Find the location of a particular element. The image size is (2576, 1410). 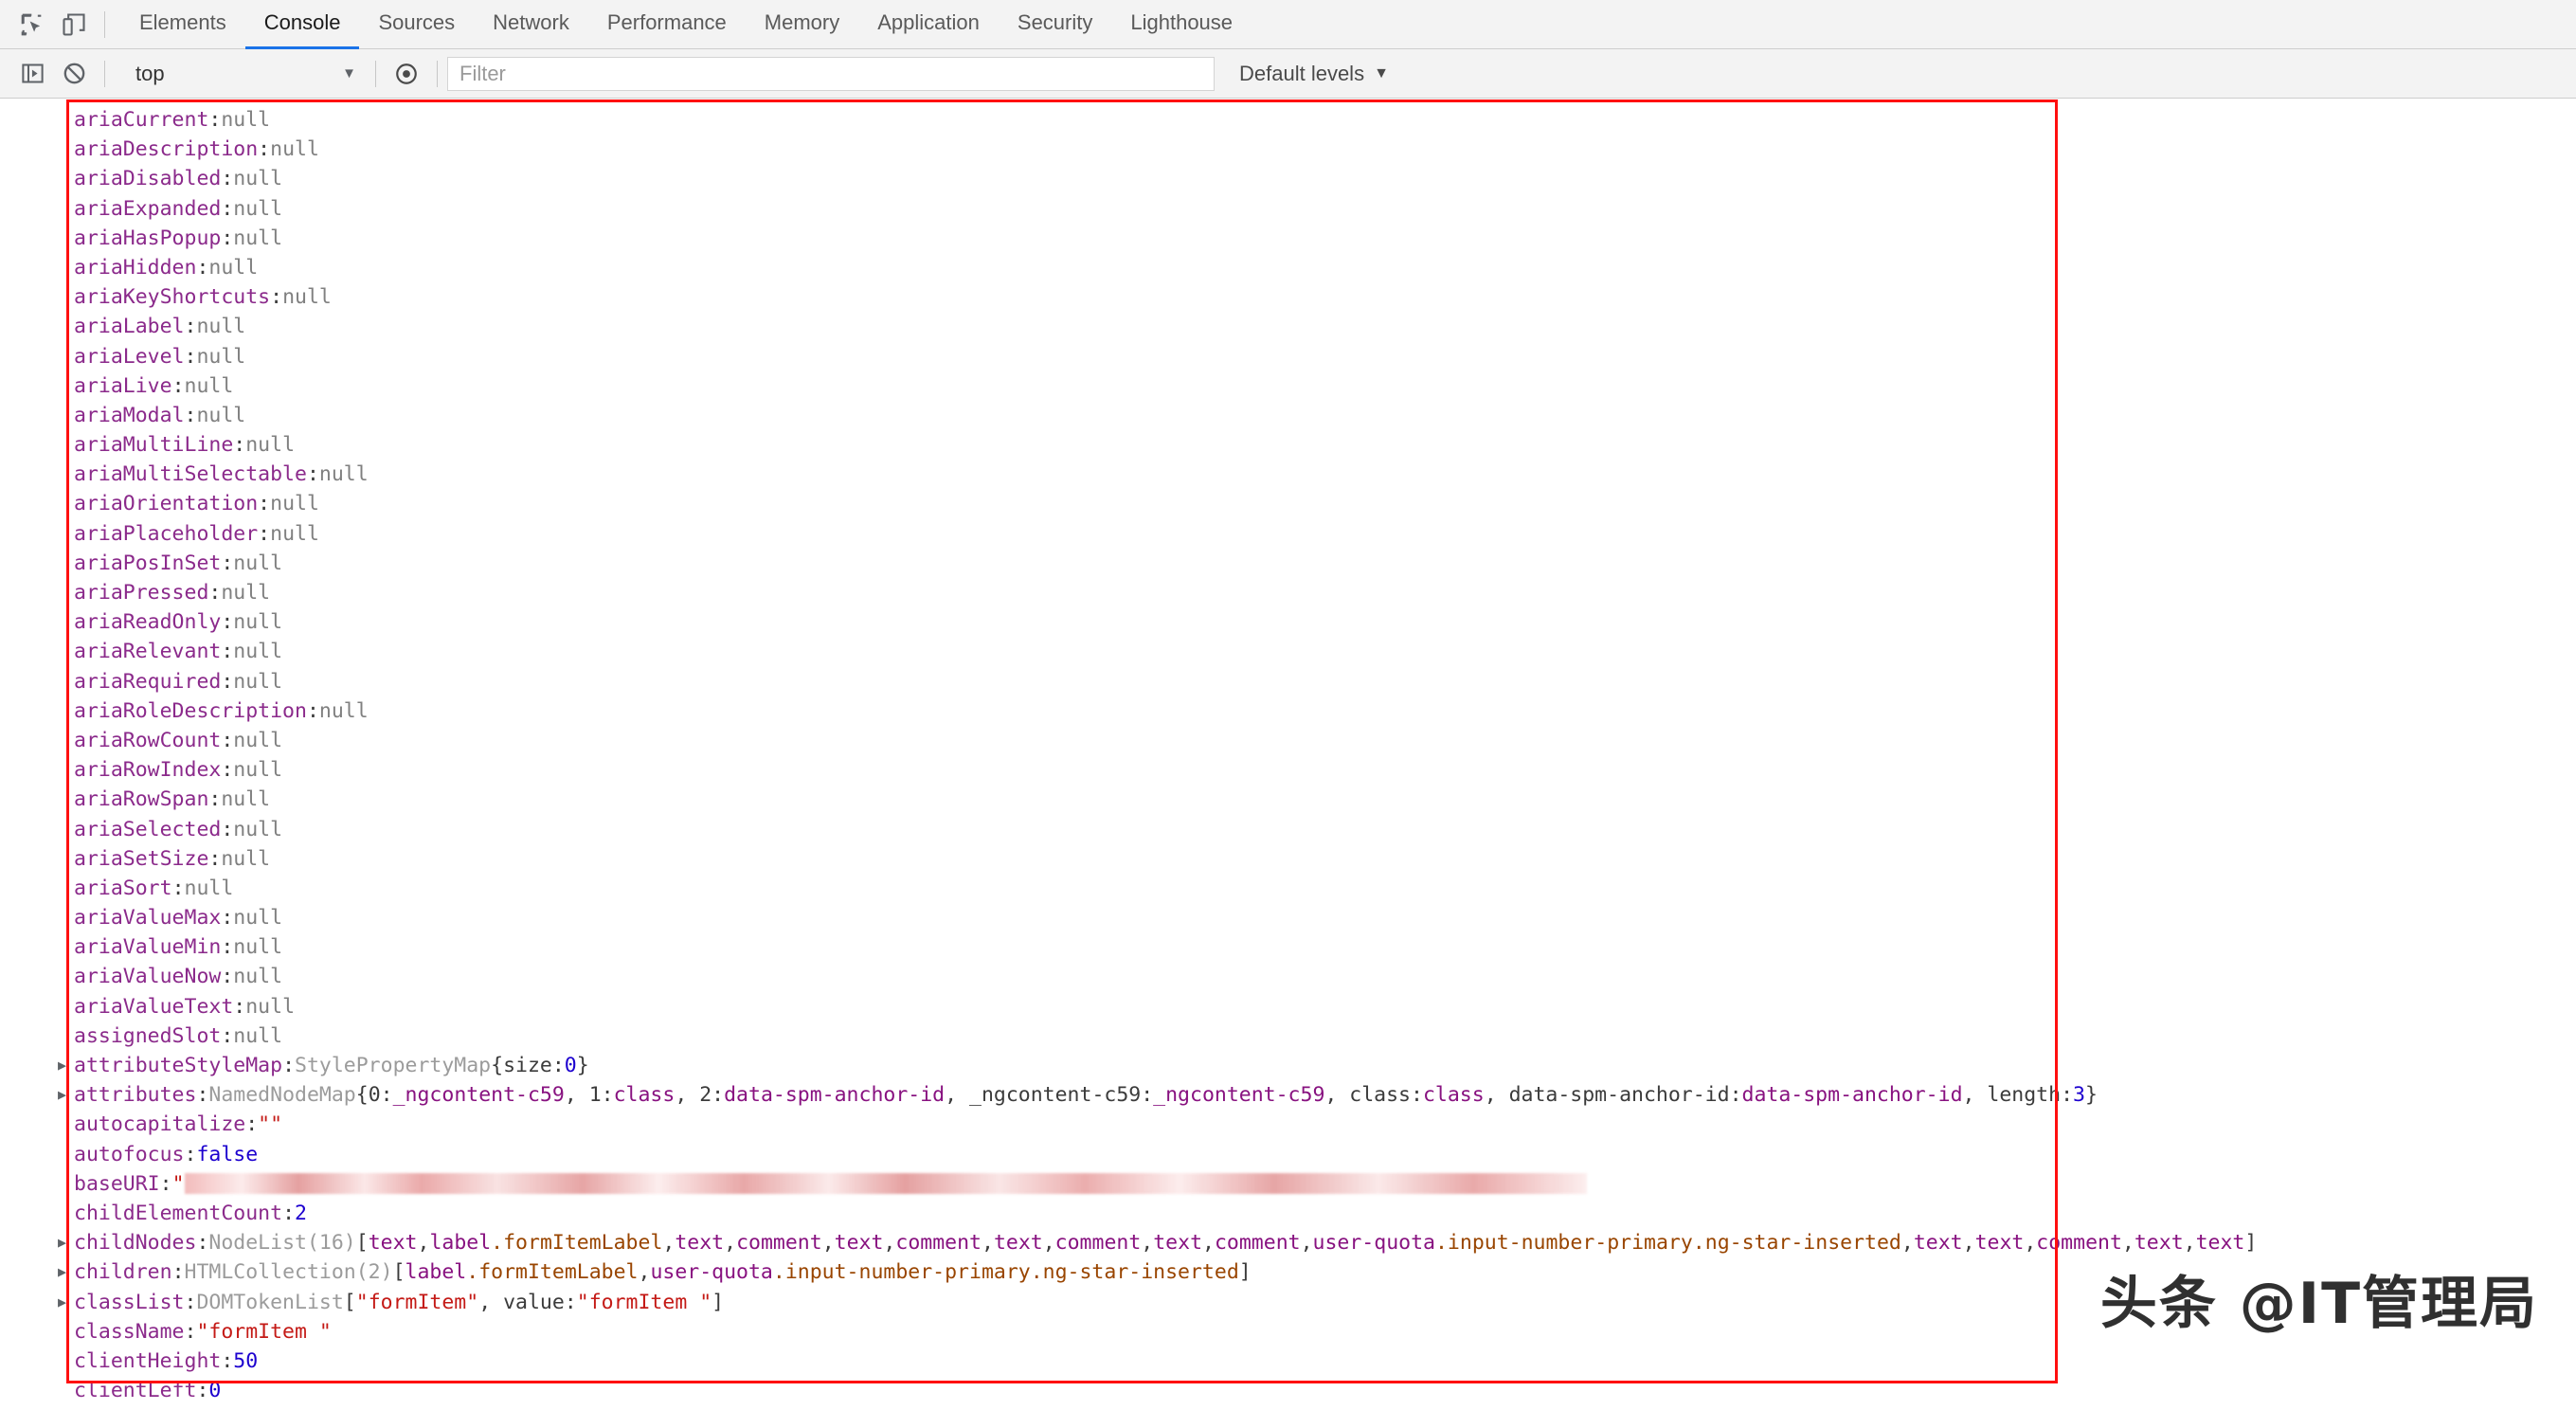

console-property-row: ariaSetSize: null is located at coordinates (1322, 859).